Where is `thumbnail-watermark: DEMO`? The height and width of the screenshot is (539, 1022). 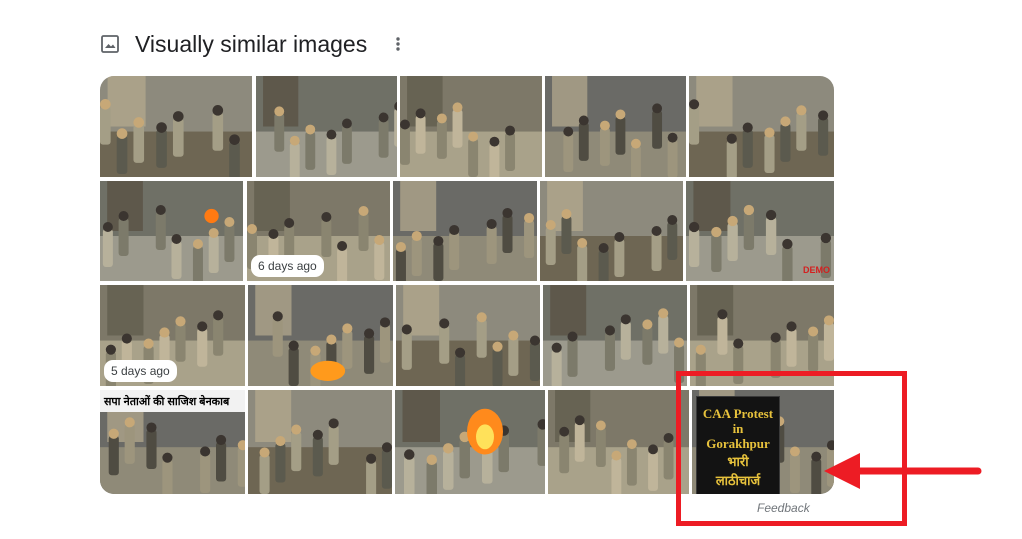
thumbnail-watermark: DEMO is located at coordinates (816, 270).